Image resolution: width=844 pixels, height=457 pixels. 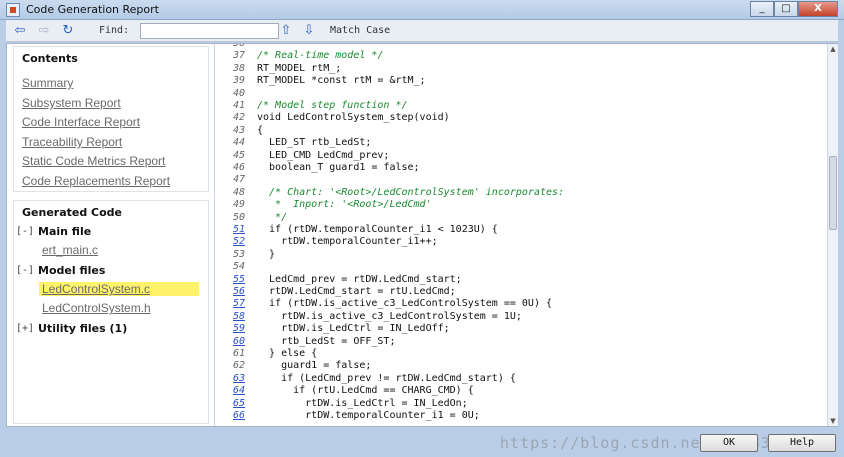 I want to click on line-number: 66, so click(x=233, y=415).